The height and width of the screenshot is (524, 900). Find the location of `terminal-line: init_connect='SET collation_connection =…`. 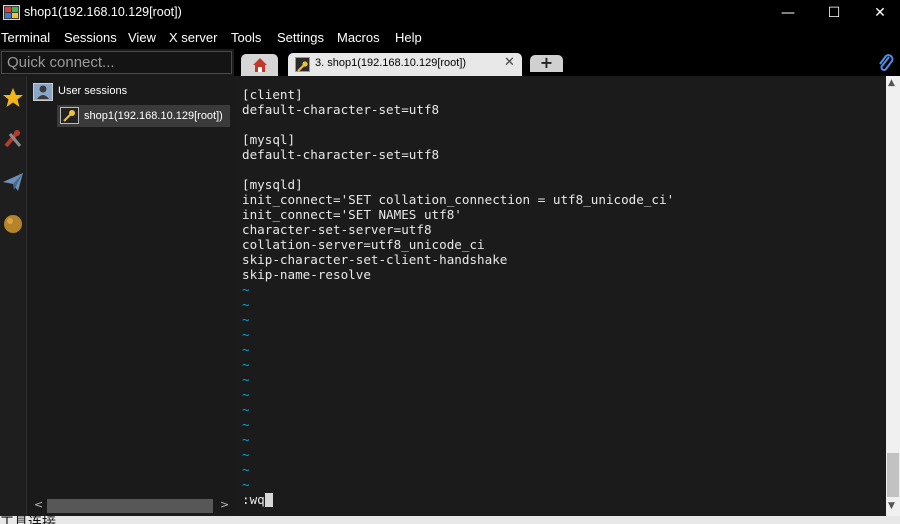

terminal-line: init_connect='SET collation_connection =… is located at coordinates (458, 199).